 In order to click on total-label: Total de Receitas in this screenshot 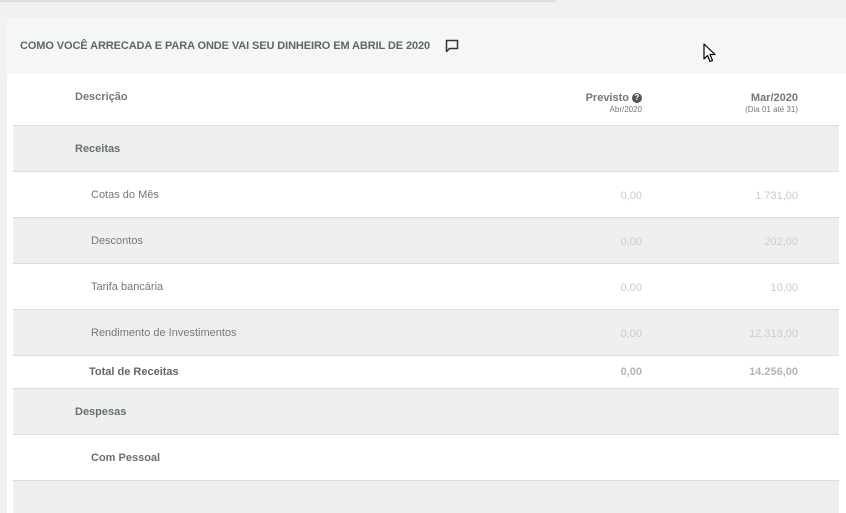, I will do `click(134, 372)`.